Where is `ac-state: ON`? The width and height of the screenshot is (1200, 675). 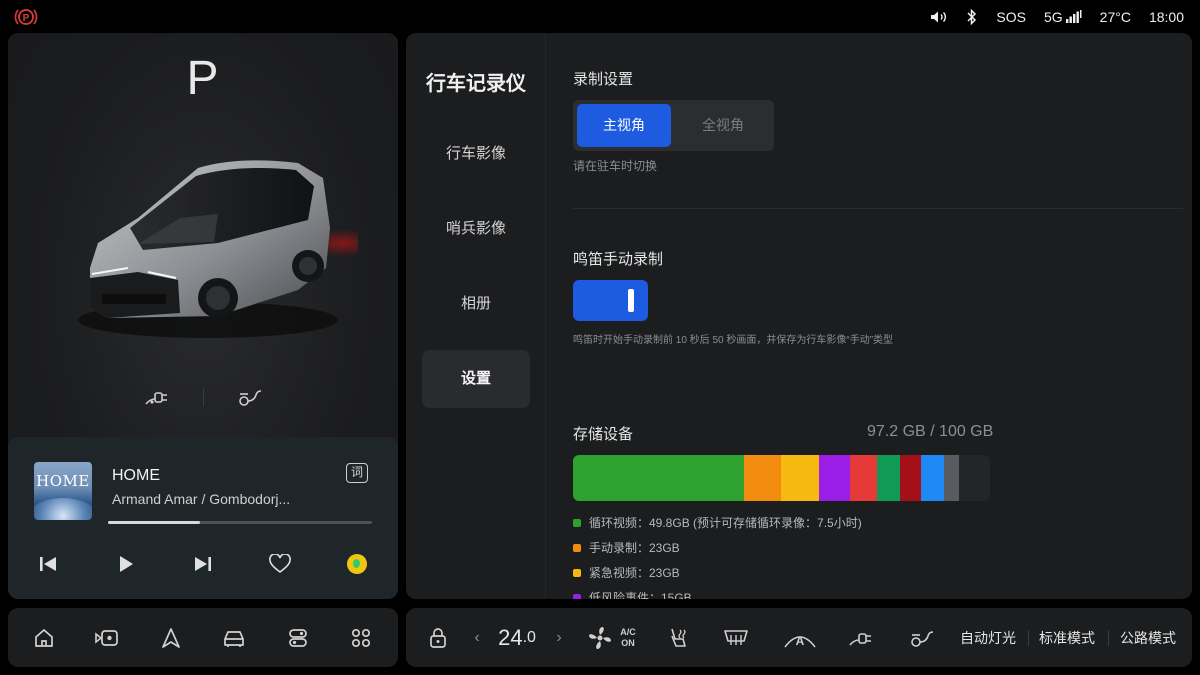 ac-state: ON is located at coordinates (628, 642).